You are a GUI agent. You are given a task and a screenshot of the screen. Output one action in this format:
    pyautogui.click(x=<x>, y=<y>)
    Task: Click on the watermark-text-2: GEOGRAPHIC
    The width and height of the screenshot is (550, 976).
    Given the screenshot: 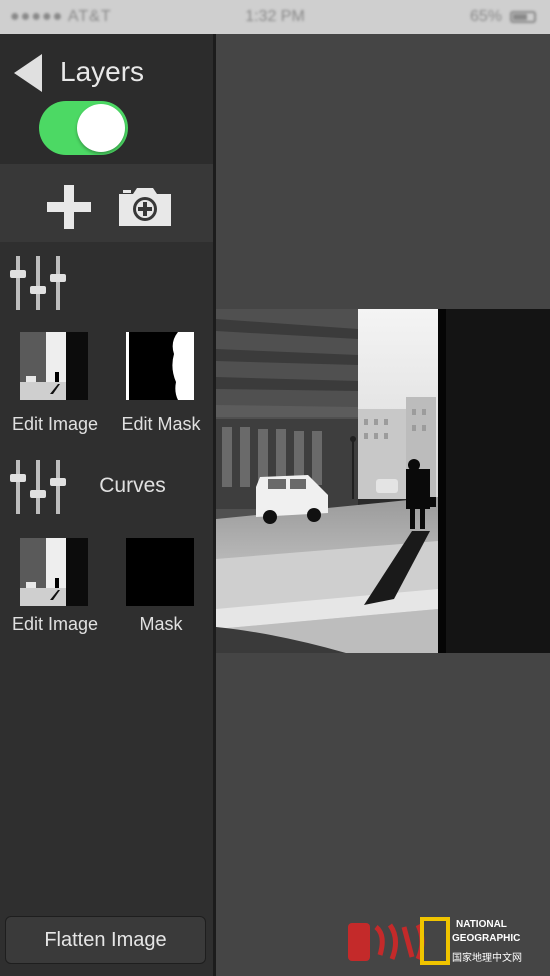 What is the action you would take?
    pyautogui.click(x=486, y=938)
    